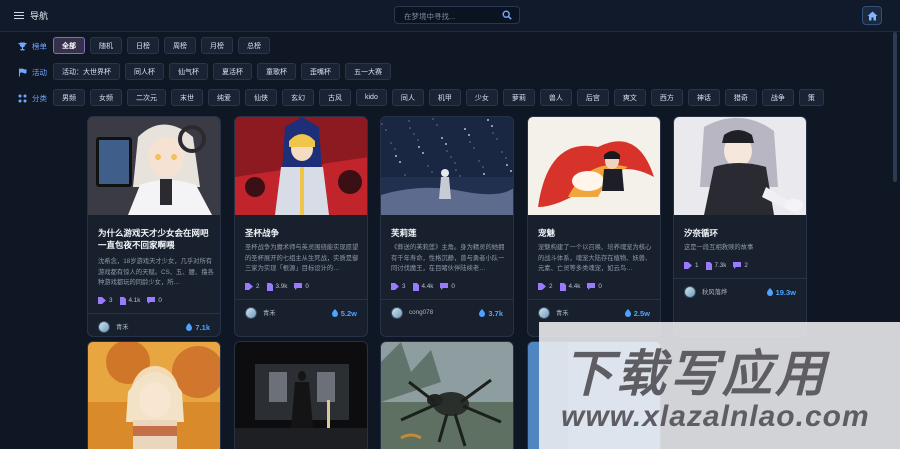  I want to click on word-count: 3.9k, so click(276, 286).